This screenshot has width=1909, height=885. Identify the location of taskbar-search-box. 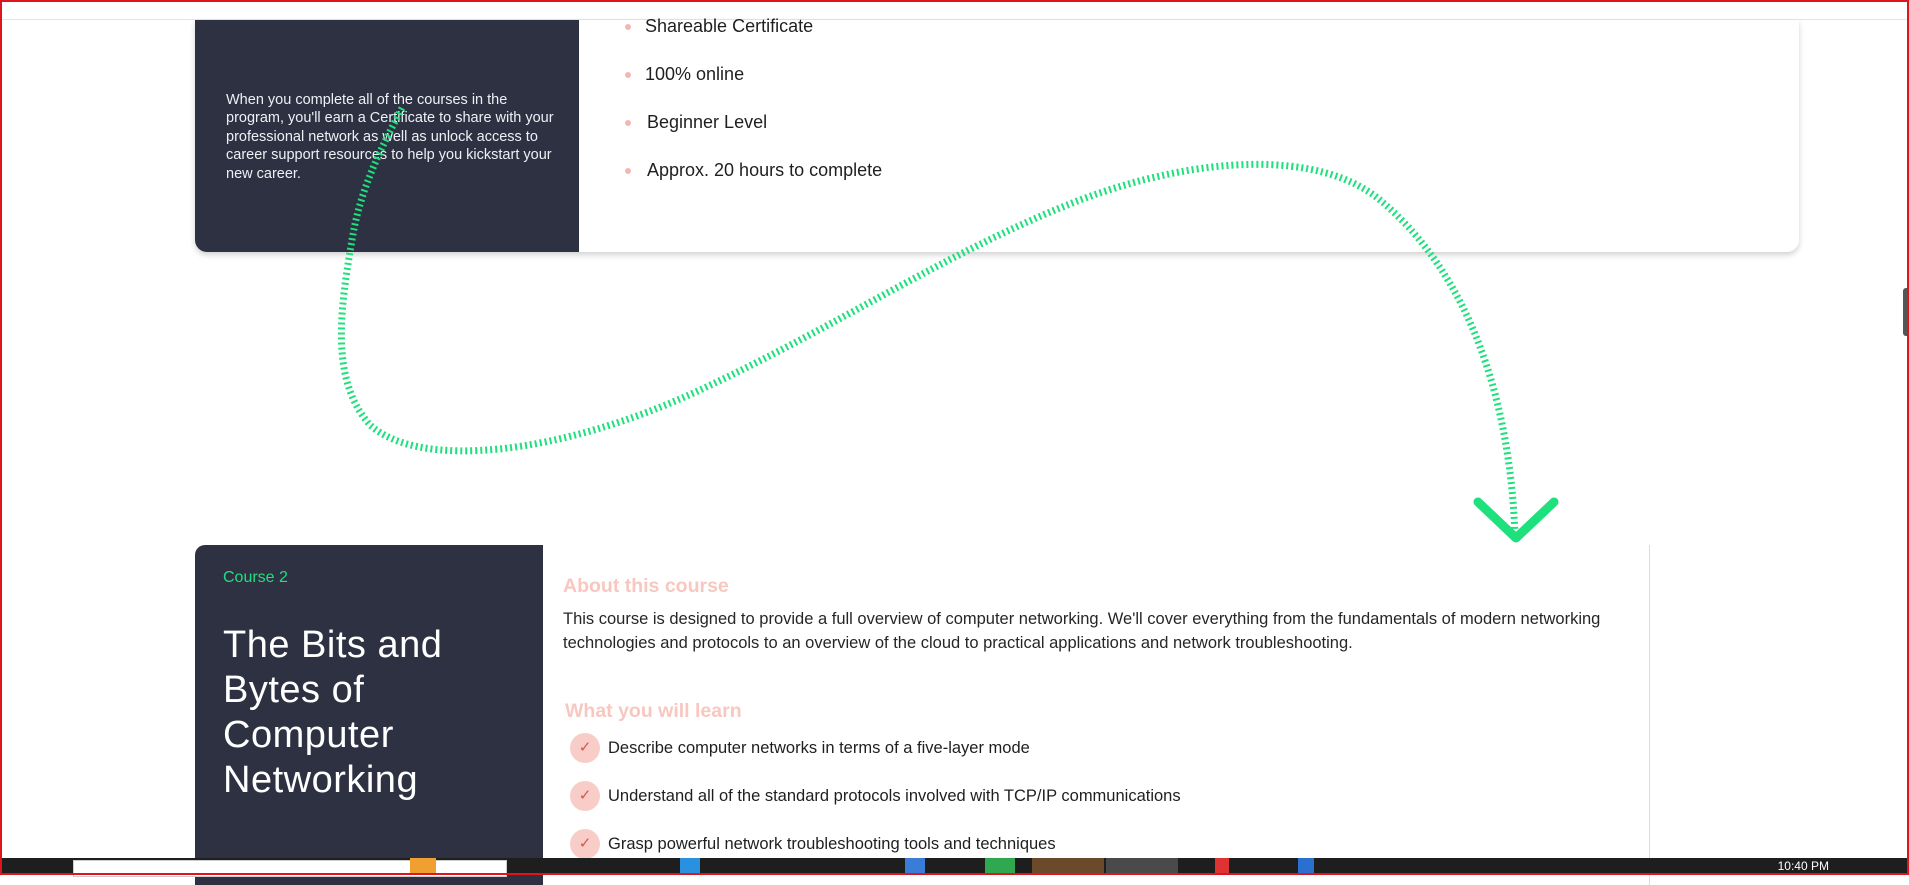
(290, 868).